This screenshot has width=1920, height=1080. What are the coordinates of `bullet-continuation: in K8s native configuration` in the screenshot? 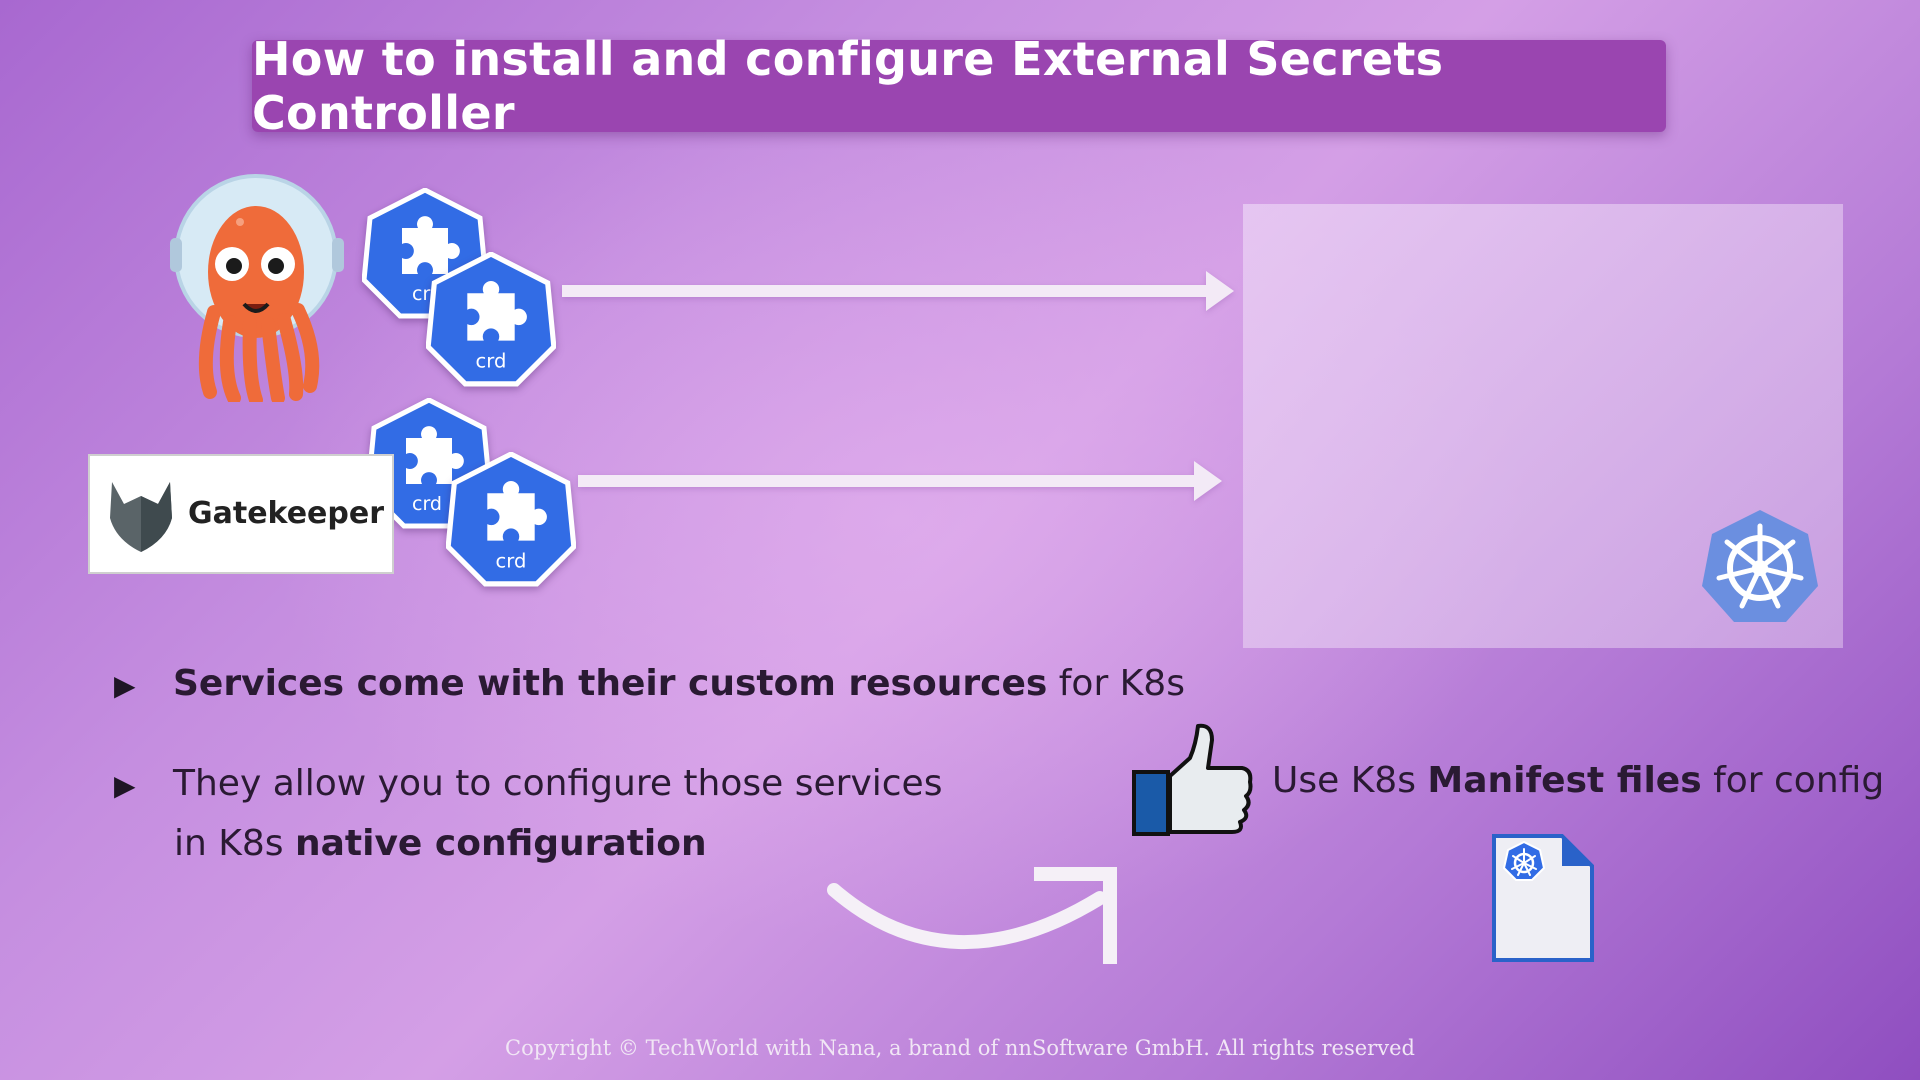 It's located at (440, 843).